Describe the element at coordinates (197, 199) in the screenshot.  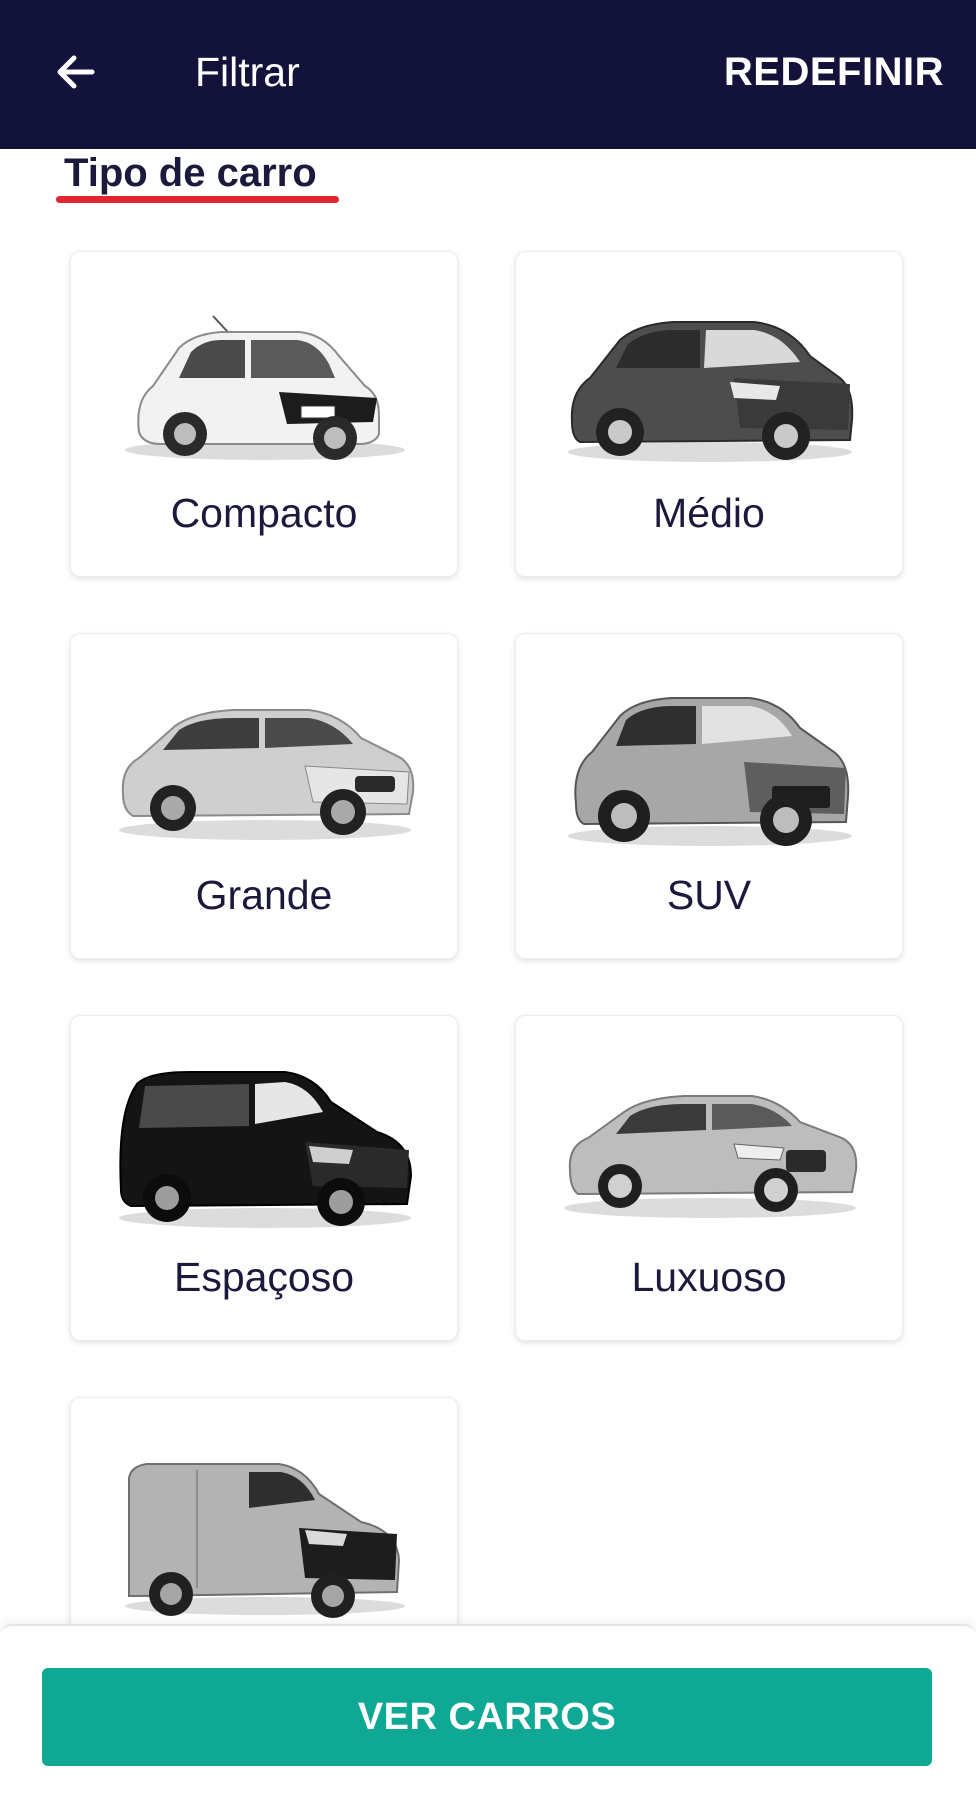
I see `section-title-underline` at that location.